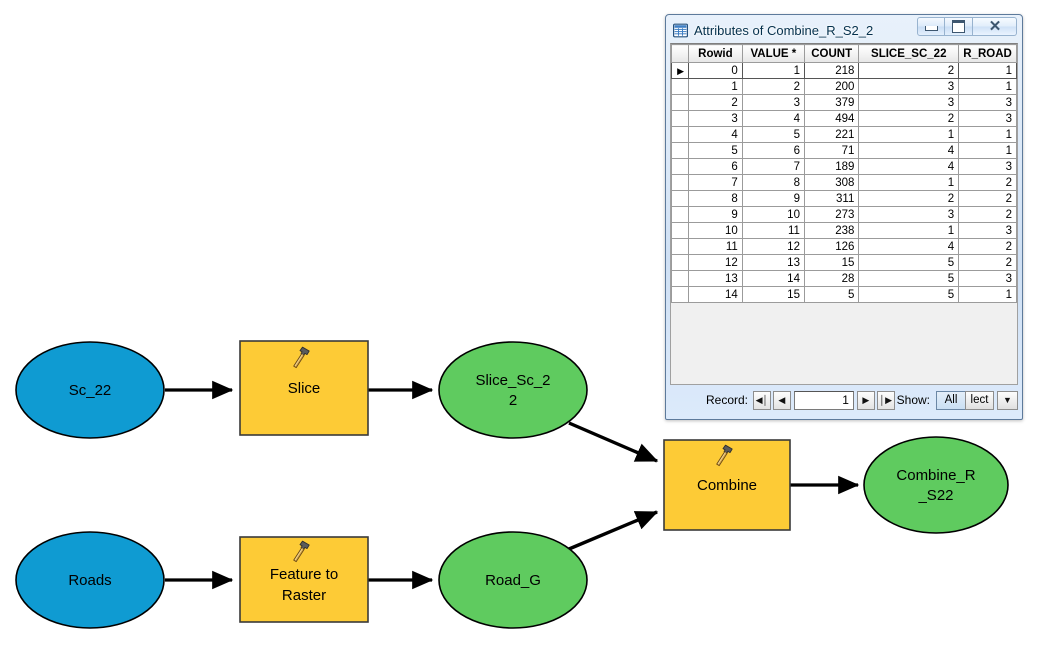 The height and width of the screenshot is (650, 1044). I want to click on model-node-combine: Combine, so click(727, 485).